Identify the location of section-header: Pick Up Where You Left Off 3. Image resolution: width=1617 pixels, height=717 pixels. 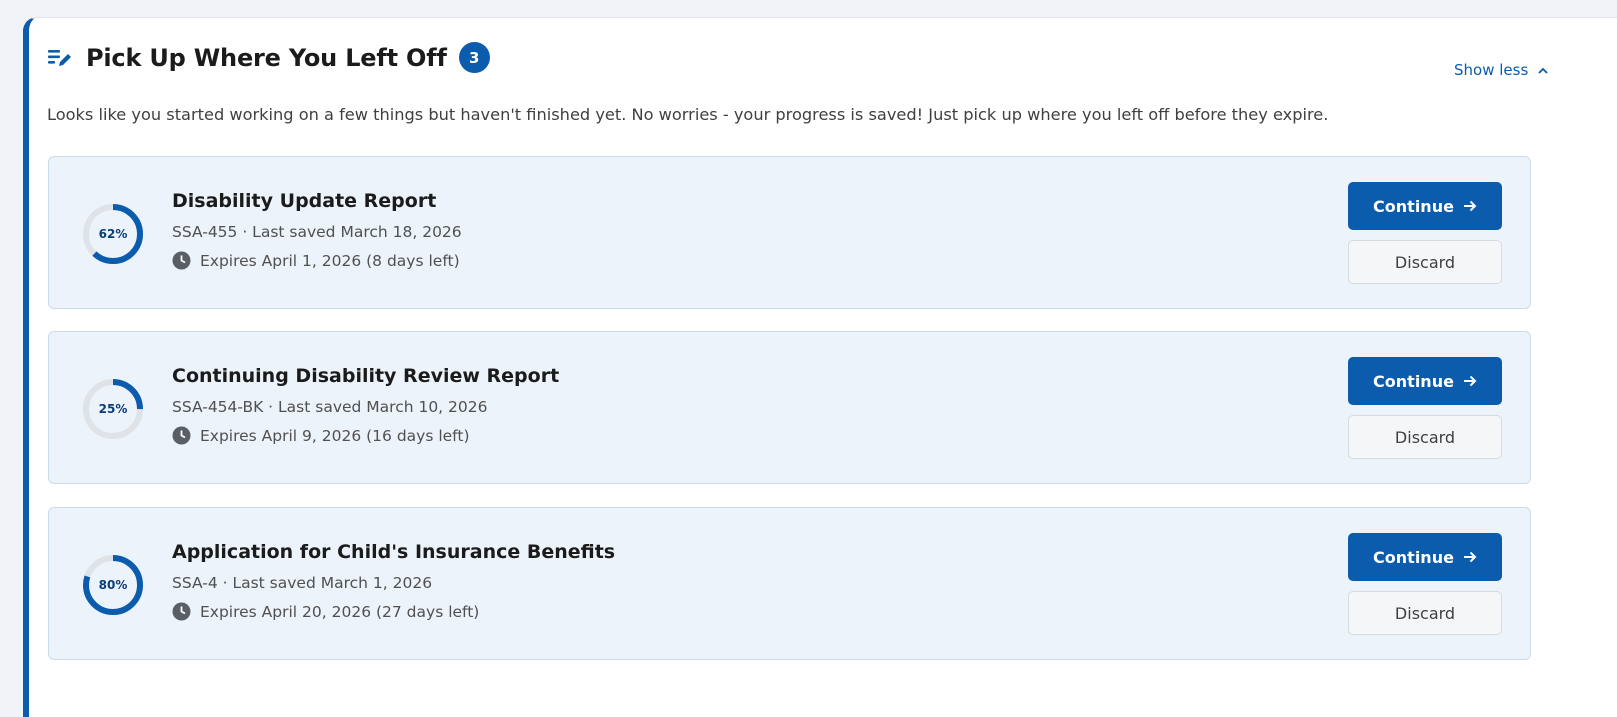
(268, 57).